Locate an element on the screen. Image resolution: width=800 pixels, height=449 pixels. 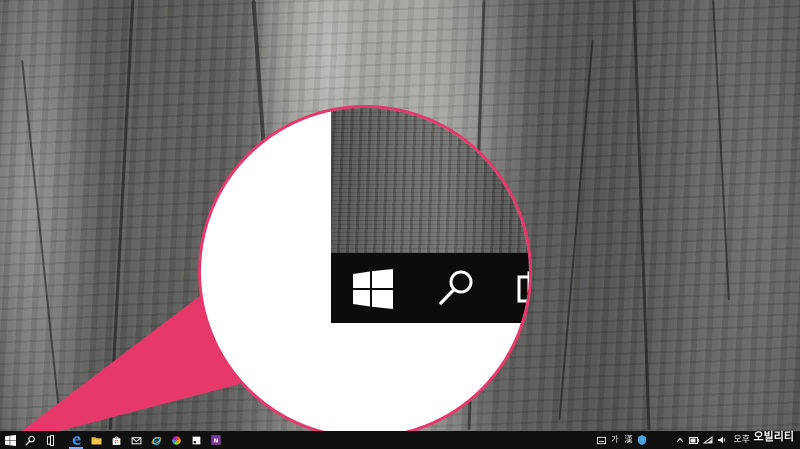
internet-explorer-button is located at coordinates (156, 440).